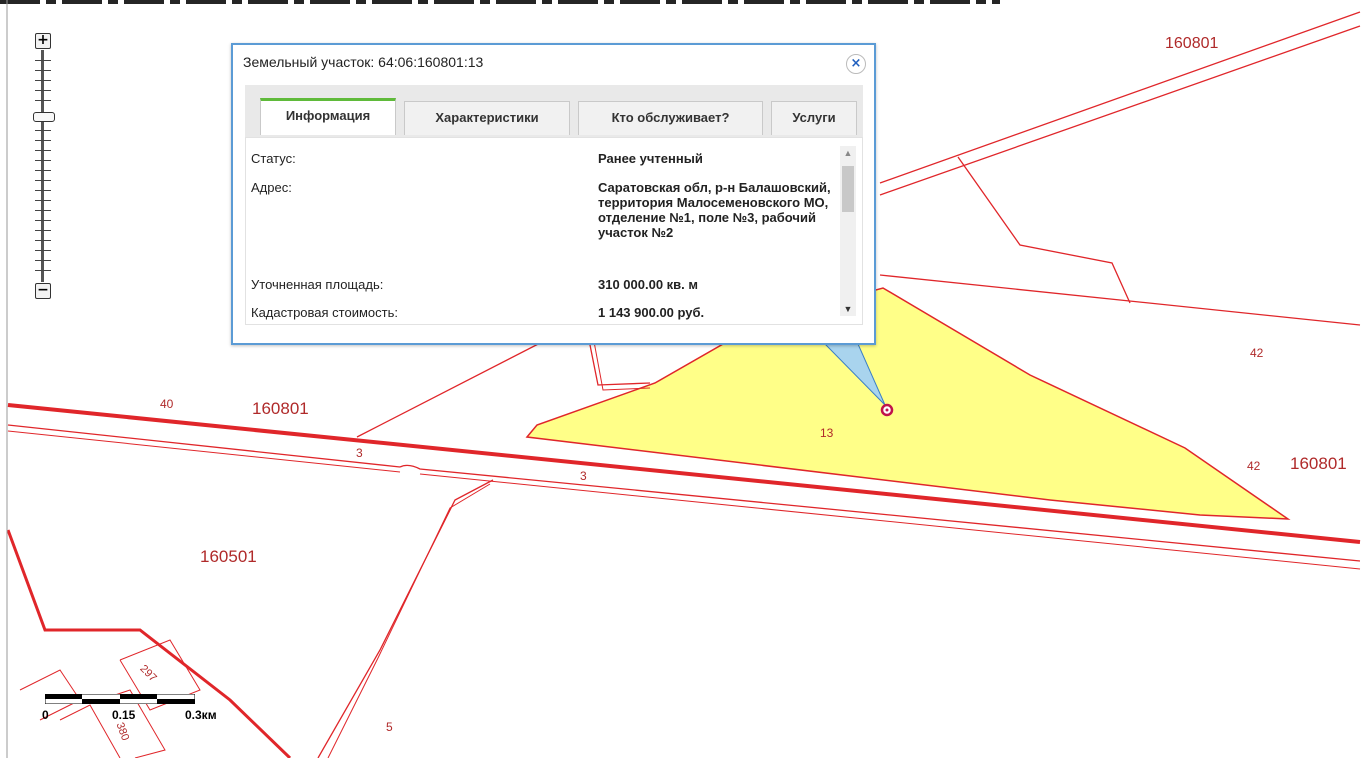  I want to click on label-parcel-13: 13, so click(827, 433).